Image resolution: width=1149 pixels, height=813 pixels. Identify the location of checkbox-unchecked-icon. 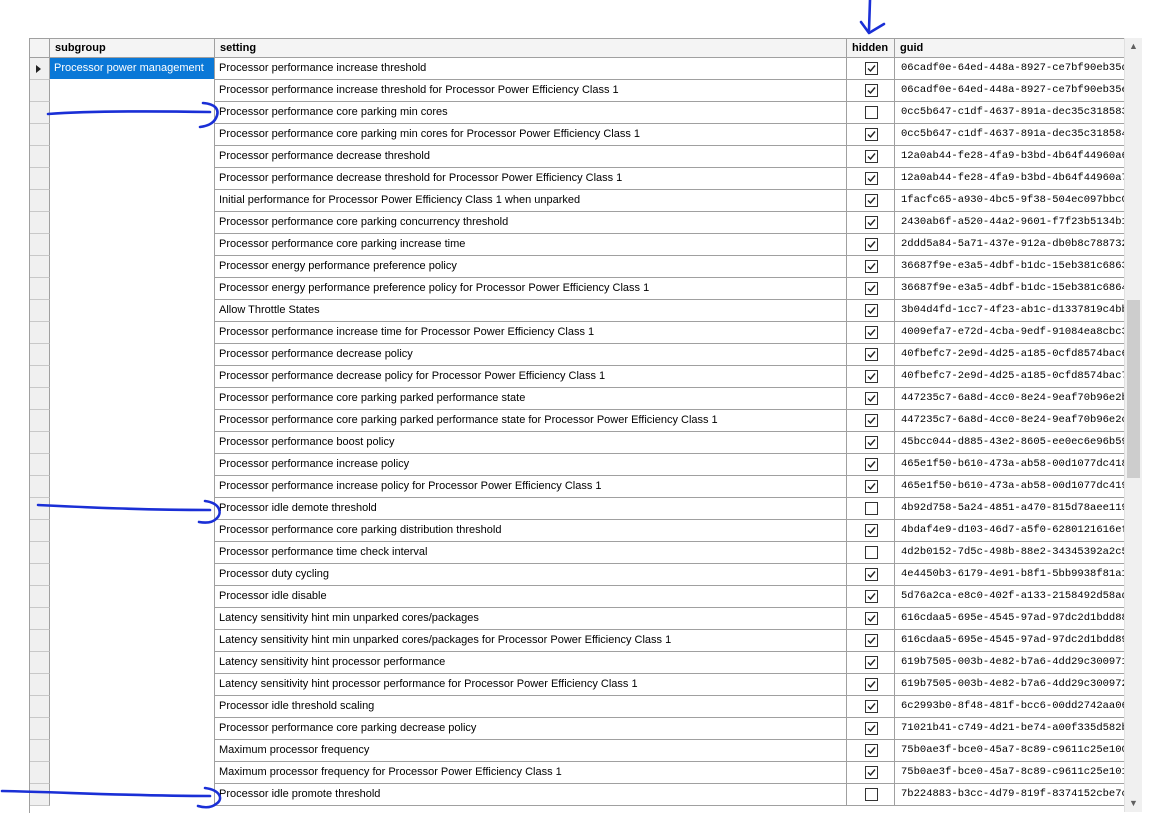
(871, 552).